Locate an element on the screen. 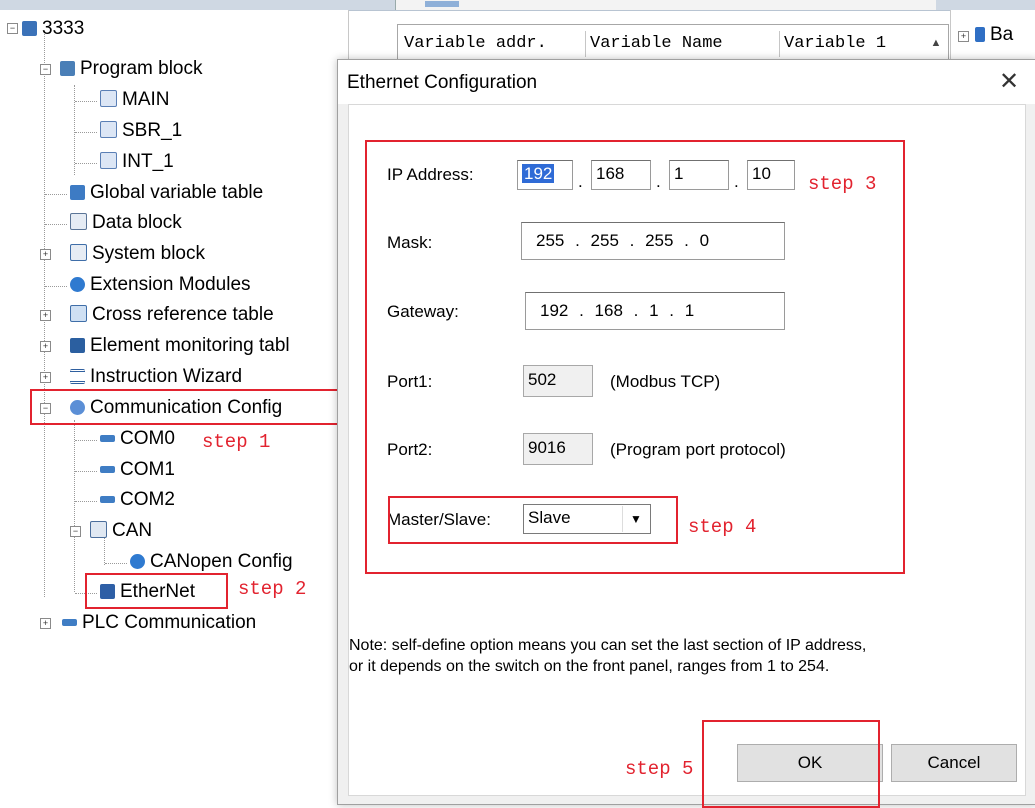  tree-item-label: COM1 is located at coordinates (147, 469).